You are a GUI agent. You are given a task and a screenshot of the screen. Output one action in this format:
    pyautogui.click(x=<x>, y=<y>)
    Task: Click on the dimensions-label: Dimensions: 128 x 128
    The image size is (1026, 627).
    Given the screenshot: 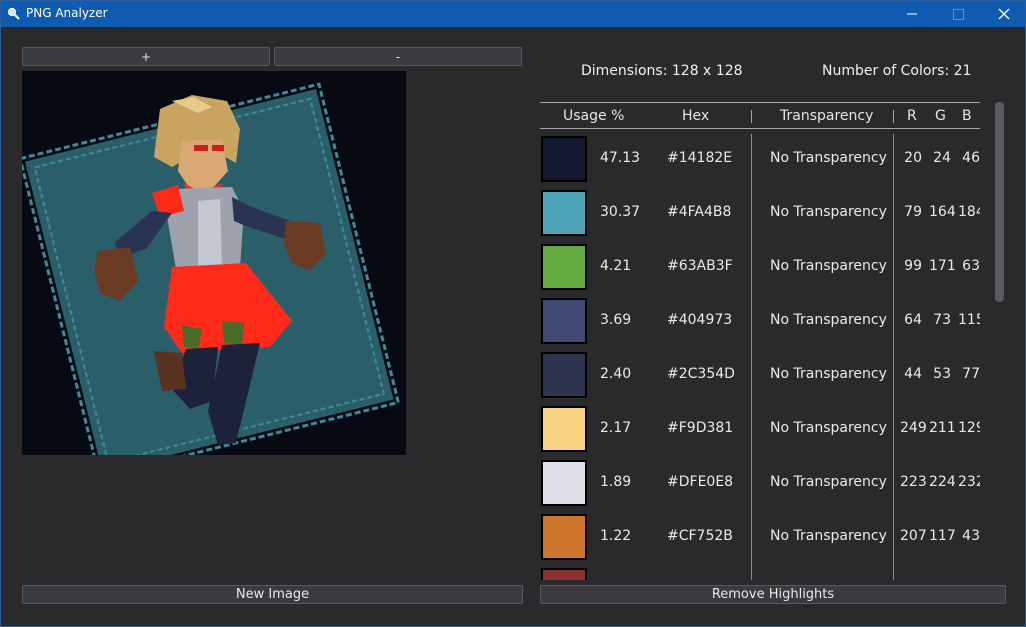 What is the action you would take?
    pyautogui.click(x=662, y=71)
    